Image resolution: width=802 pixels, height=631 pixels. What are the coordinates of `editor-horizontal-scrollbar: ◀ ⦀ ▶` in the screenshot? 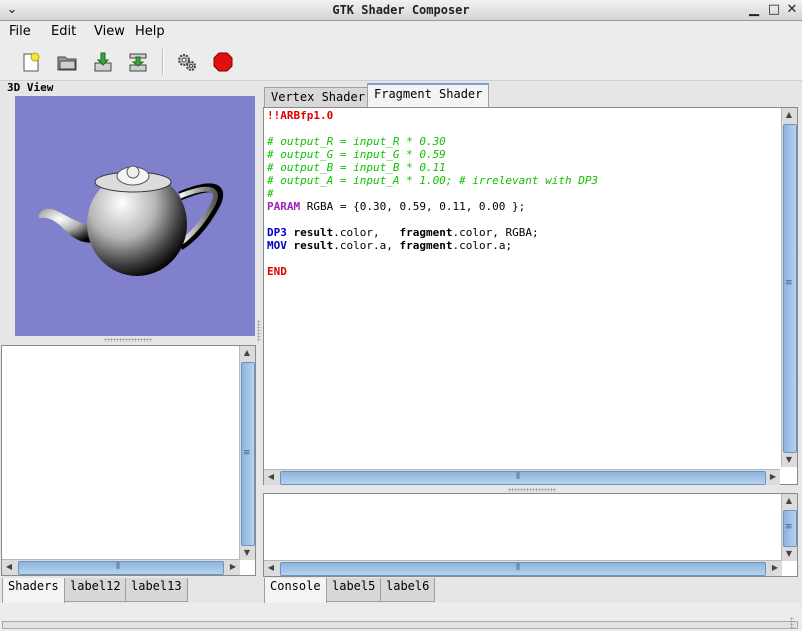 It's located at (522, 477).